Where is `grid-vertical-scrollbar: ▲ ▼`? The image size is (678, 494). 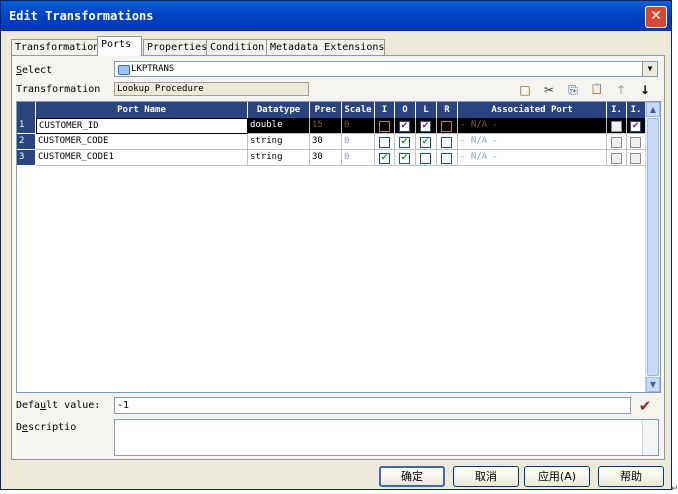 grid-vertical-scrollbar: ▲ ▼ is located at coordinates (652, 247).